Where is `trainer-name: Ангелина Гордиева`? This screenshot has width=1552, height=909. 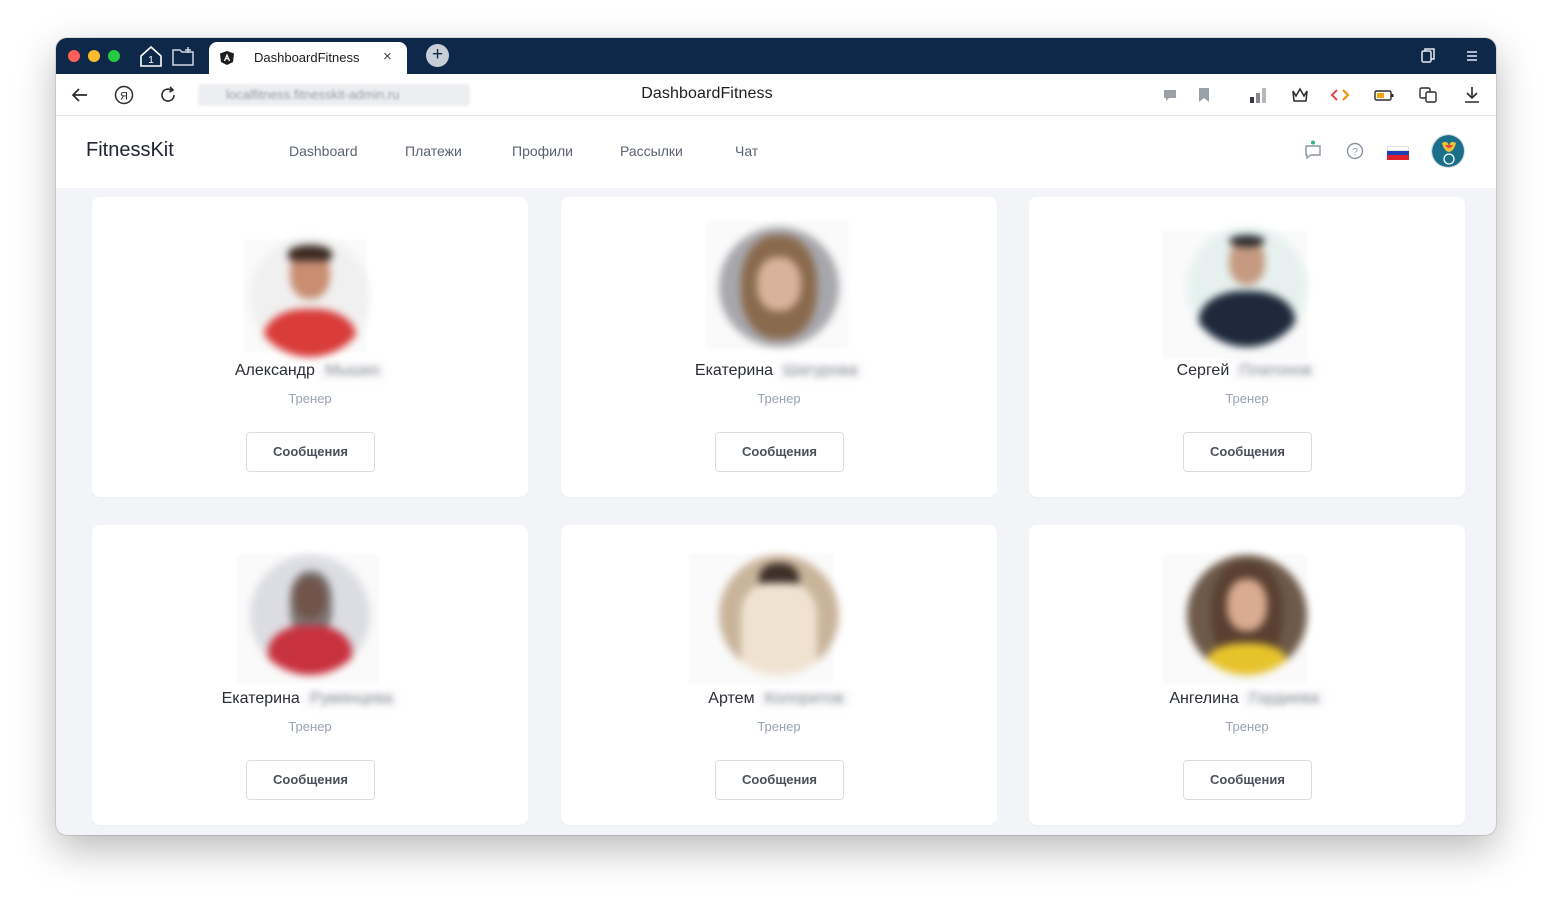
trainer-name: Ангелина Гордиева is located at coordinates (1247, 699).